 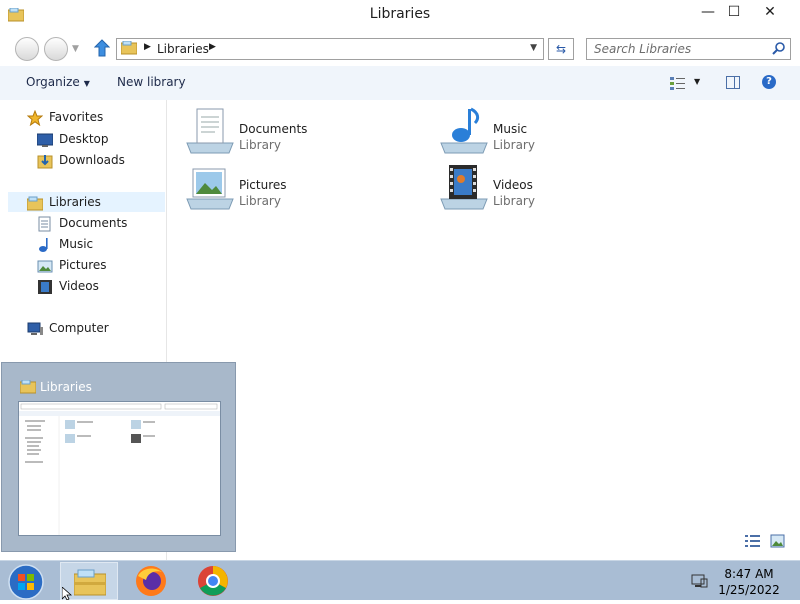 I want to click on firefox-icon, so click(x=151, y=582).